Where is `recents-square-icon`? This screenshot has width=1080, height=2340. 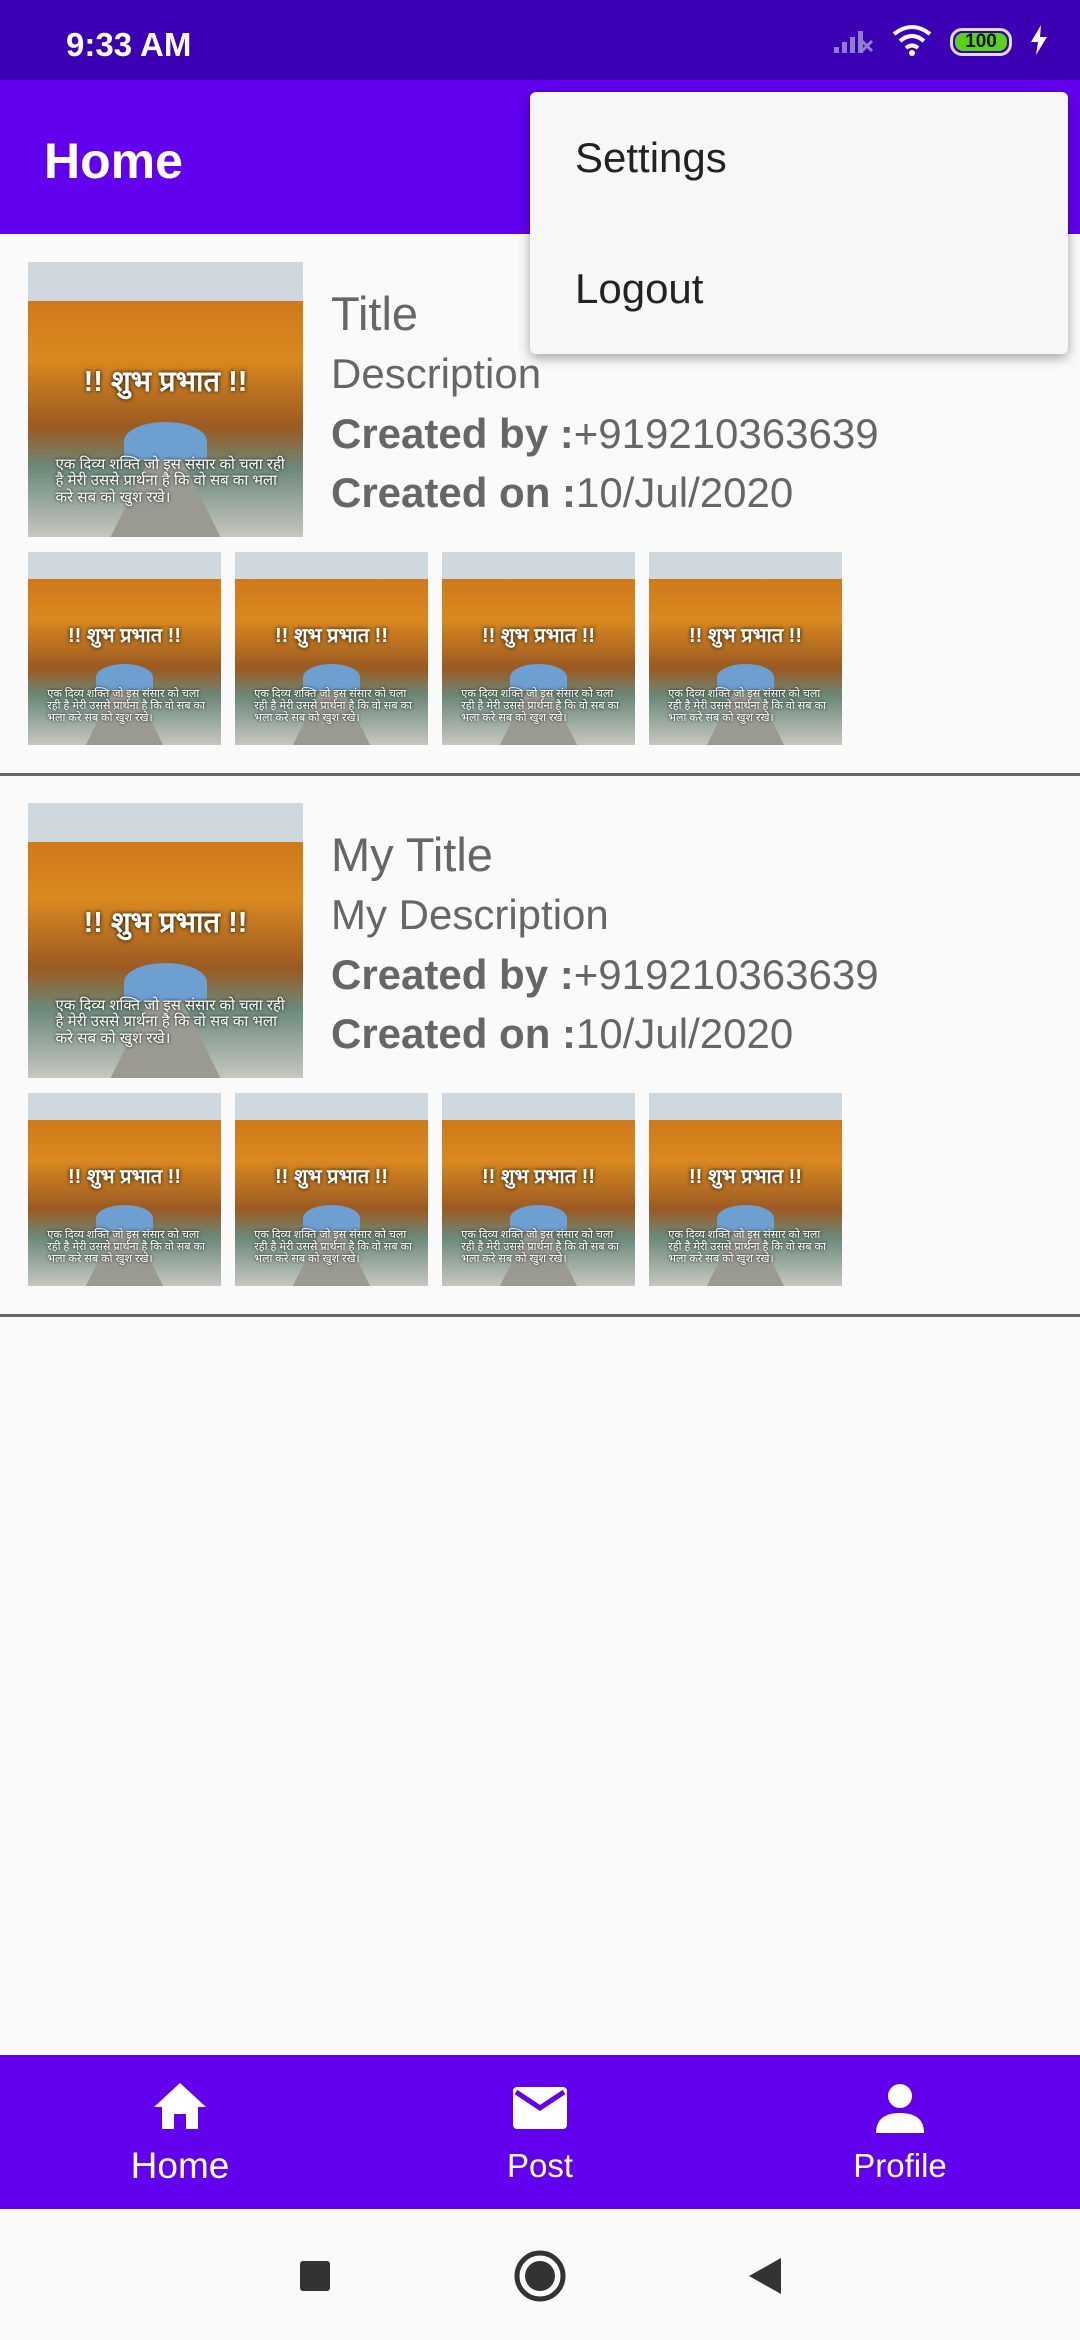 recents-square-icon is located at coordinates (315, 2276).